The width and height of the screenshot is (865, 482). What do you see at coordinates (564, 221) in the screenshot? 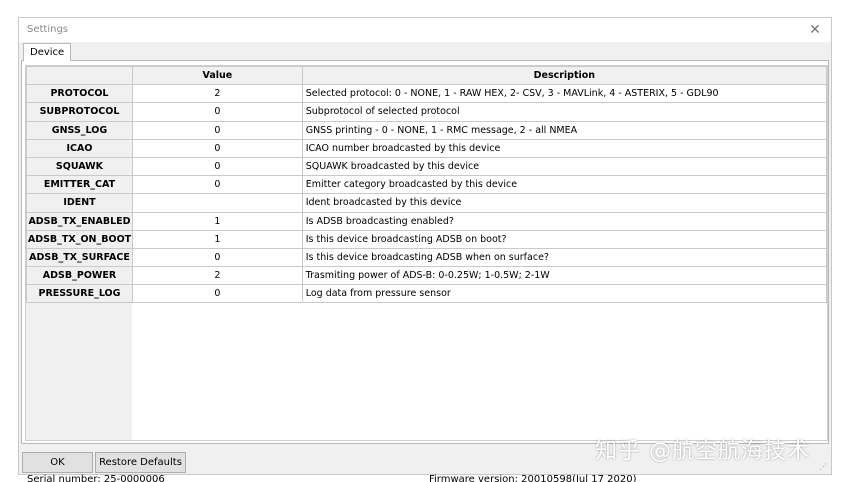
I see `description-cell: Is ADSB broadcasting enabled?` at bounding box center [564, 221].